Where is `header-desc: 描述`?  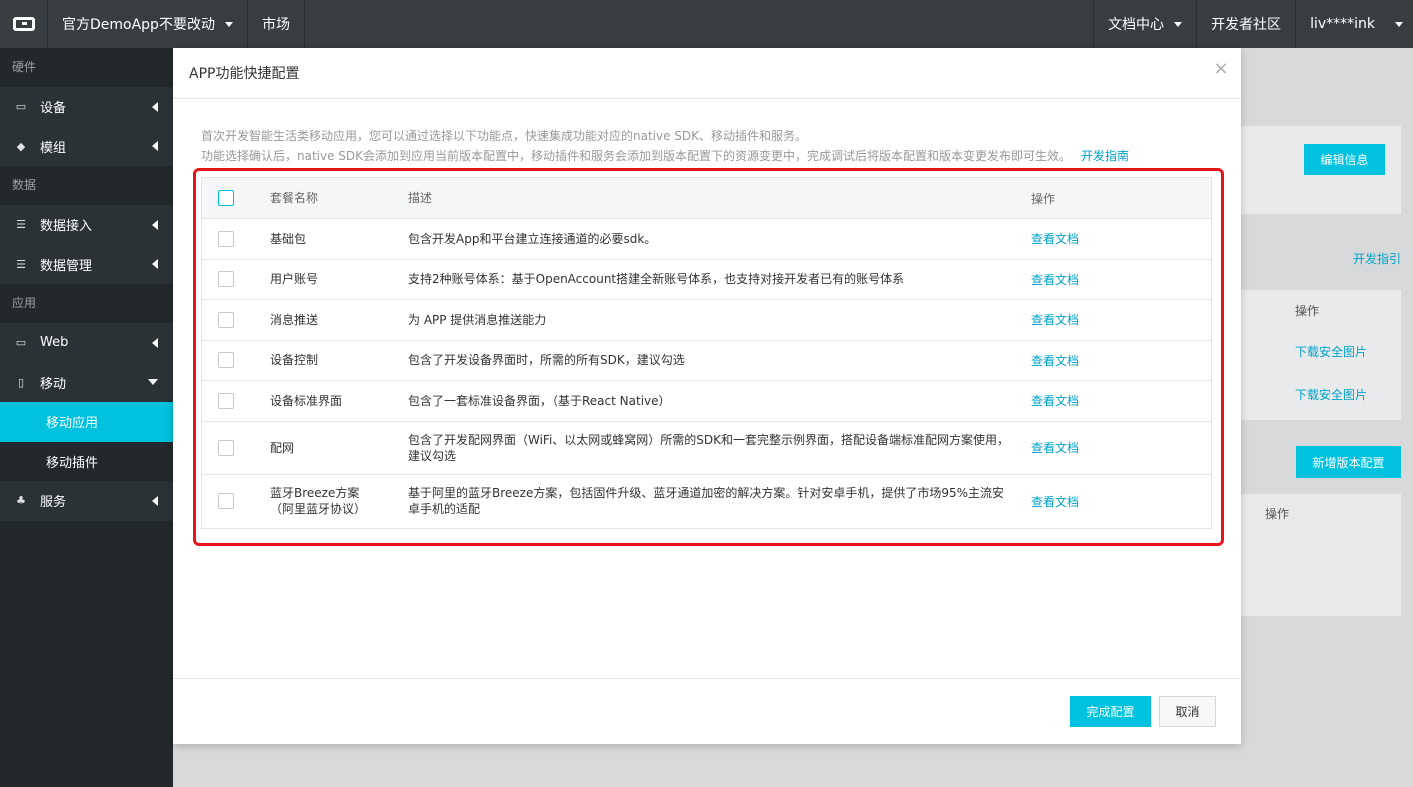
header-desc: 描述 is located at coordinates (420, 198).